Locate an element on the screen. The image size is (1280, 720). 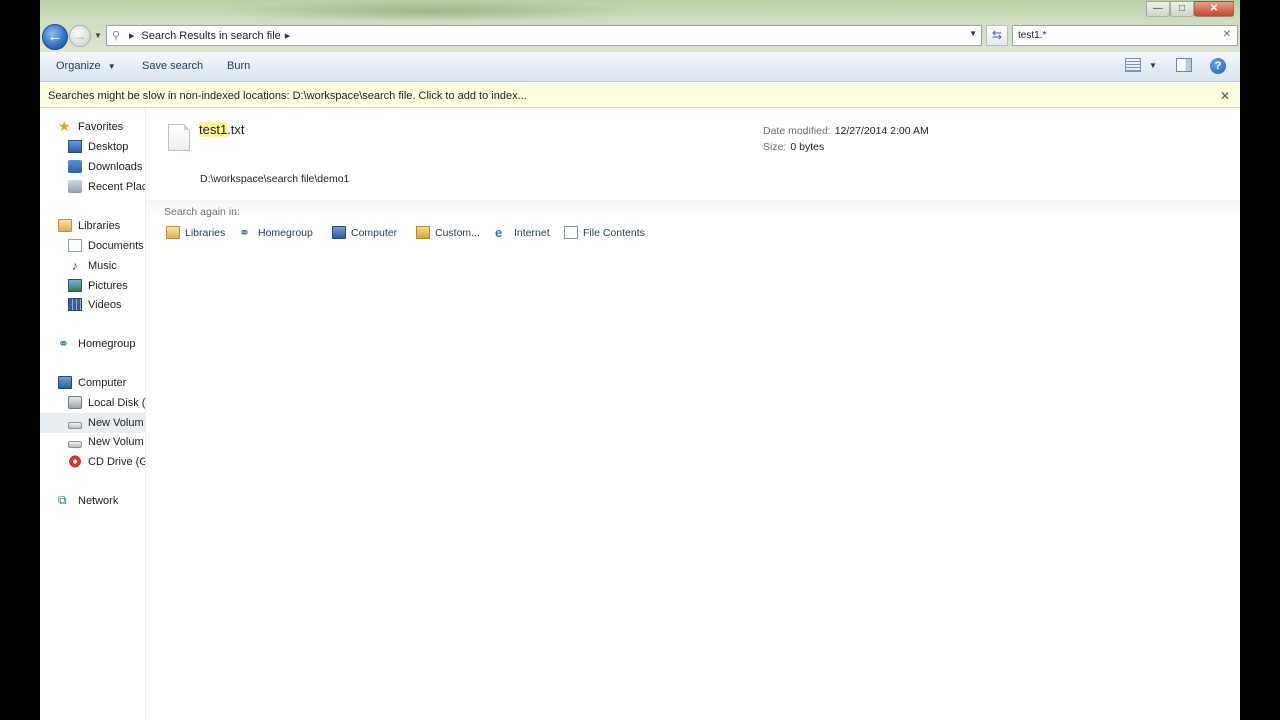
file-size-key: Size: is located at coordinates (775, 147).